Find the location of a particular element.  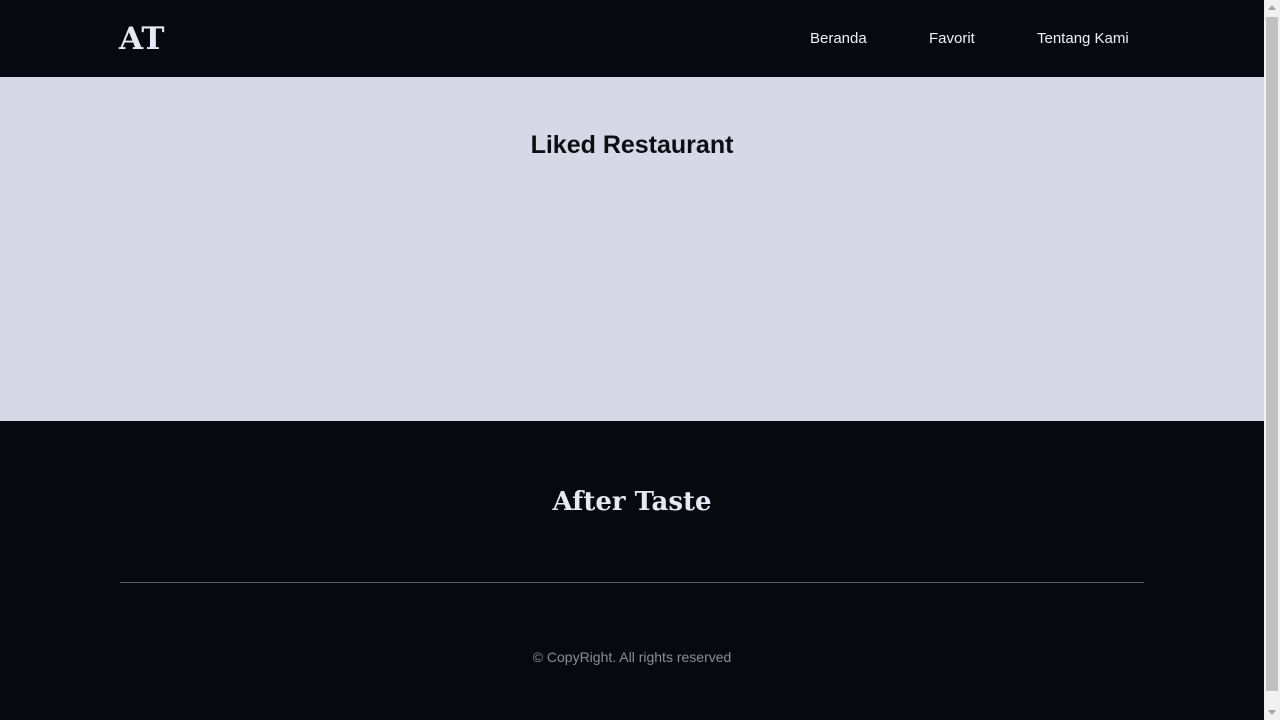

scroll-down-icon is located at coordinates (1272, 712).